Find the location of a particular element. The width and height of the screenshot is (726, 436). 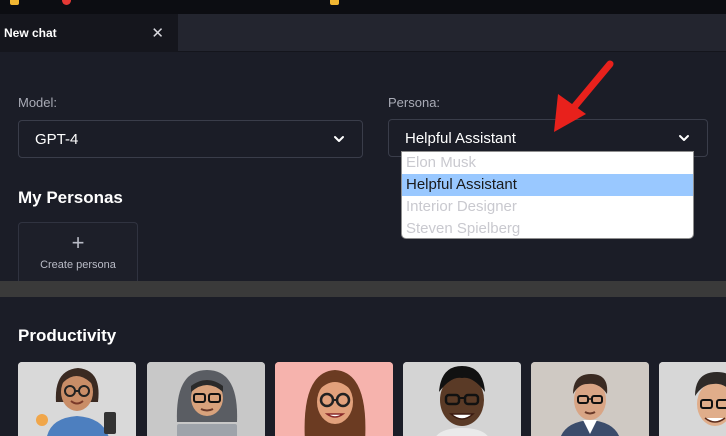

persona-option: Interior Designer is located at coordinates (547, 207).